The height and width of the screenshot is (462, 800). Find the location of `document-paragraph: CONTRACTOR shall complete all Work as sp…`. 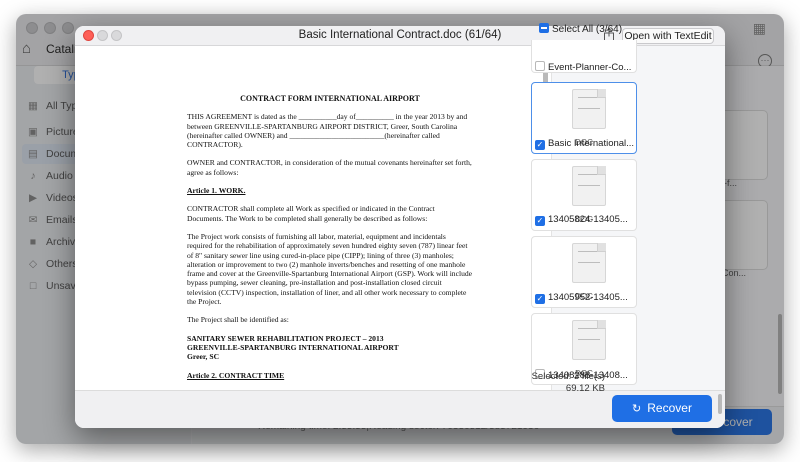

document-paragraph: CONTRACTOR shall complete all Work as sp… is located at coordinates (311, 213).